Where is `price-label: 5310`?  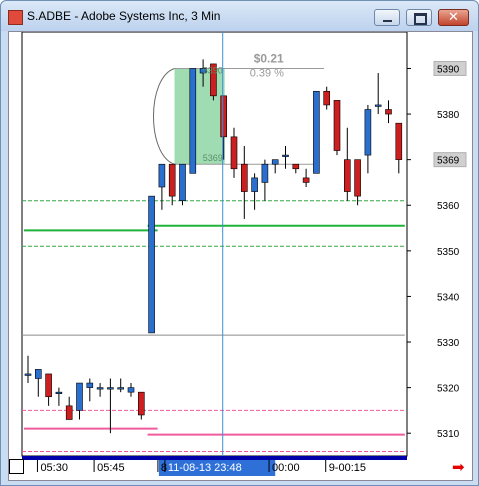
price-label: 5310 is located at coordinates (448, 434).